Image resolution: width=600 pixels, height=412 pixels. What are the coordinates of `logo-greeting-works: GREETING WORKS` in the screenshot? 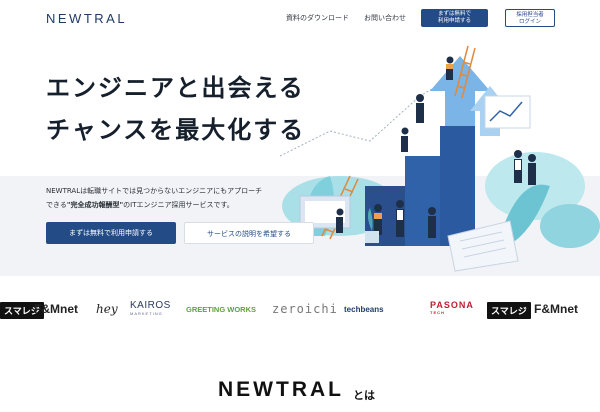 It's located at (221, 309).